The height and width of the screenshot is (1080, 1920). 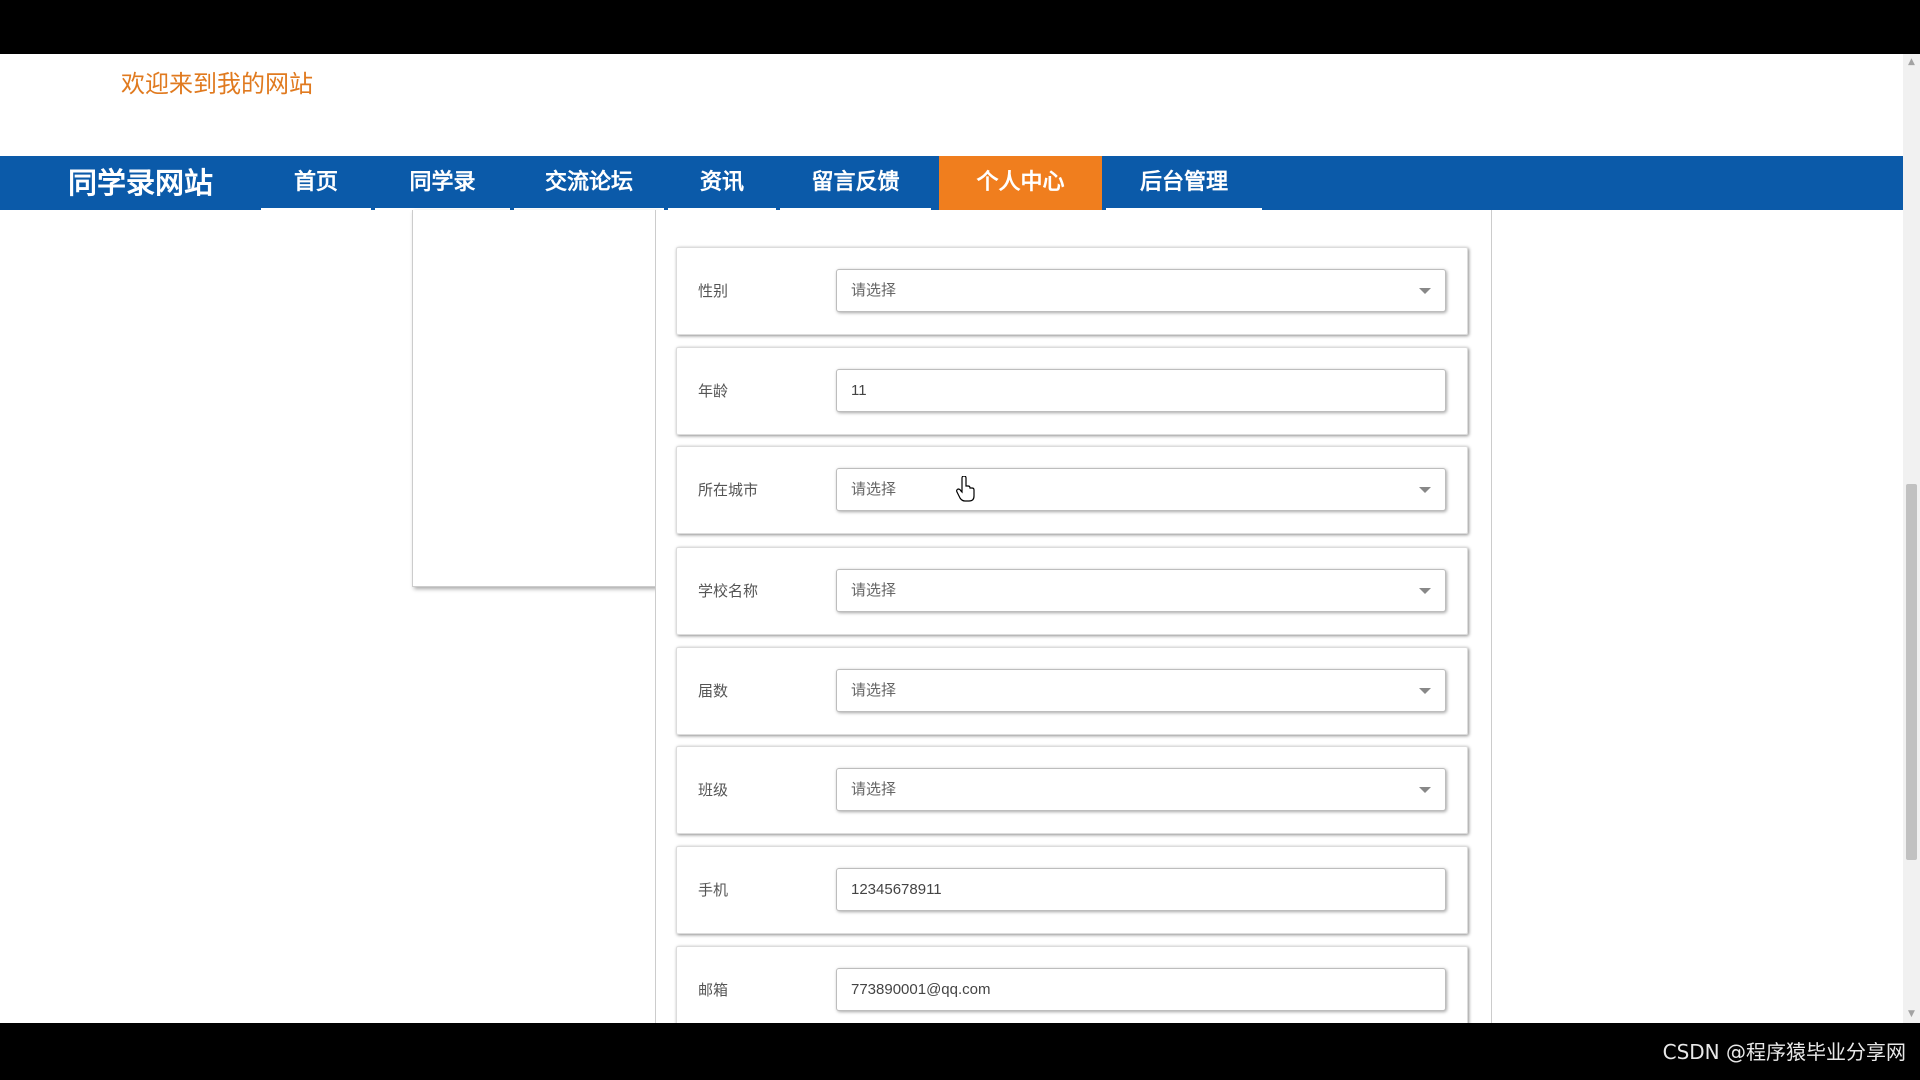 What do you see at coordinates (1184, 183) in the screenshot?
I see `nav-admin: 后台管理` at bounding box center [1184, 183].